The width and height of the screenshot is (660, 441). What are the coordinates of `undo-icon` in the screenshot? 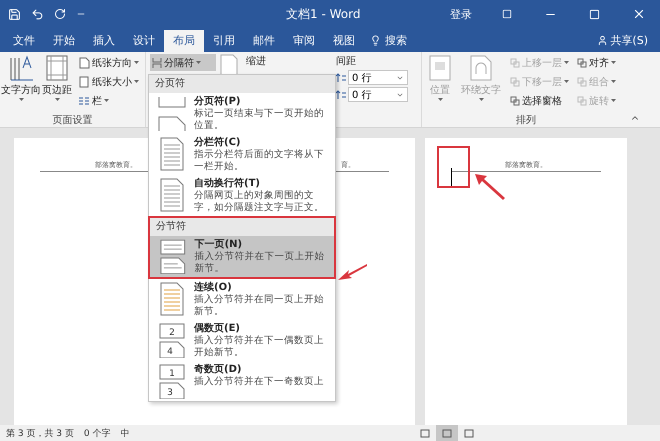 It's located at (37, 14).